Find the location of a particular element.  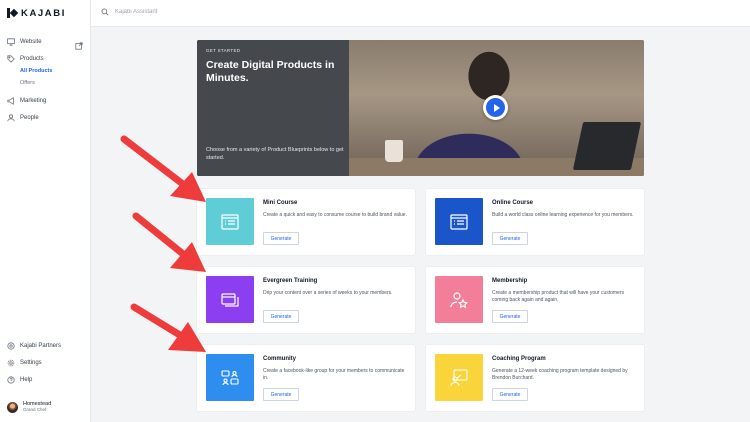

sidebar-item-products: Products is located at coordinates (25, 59).